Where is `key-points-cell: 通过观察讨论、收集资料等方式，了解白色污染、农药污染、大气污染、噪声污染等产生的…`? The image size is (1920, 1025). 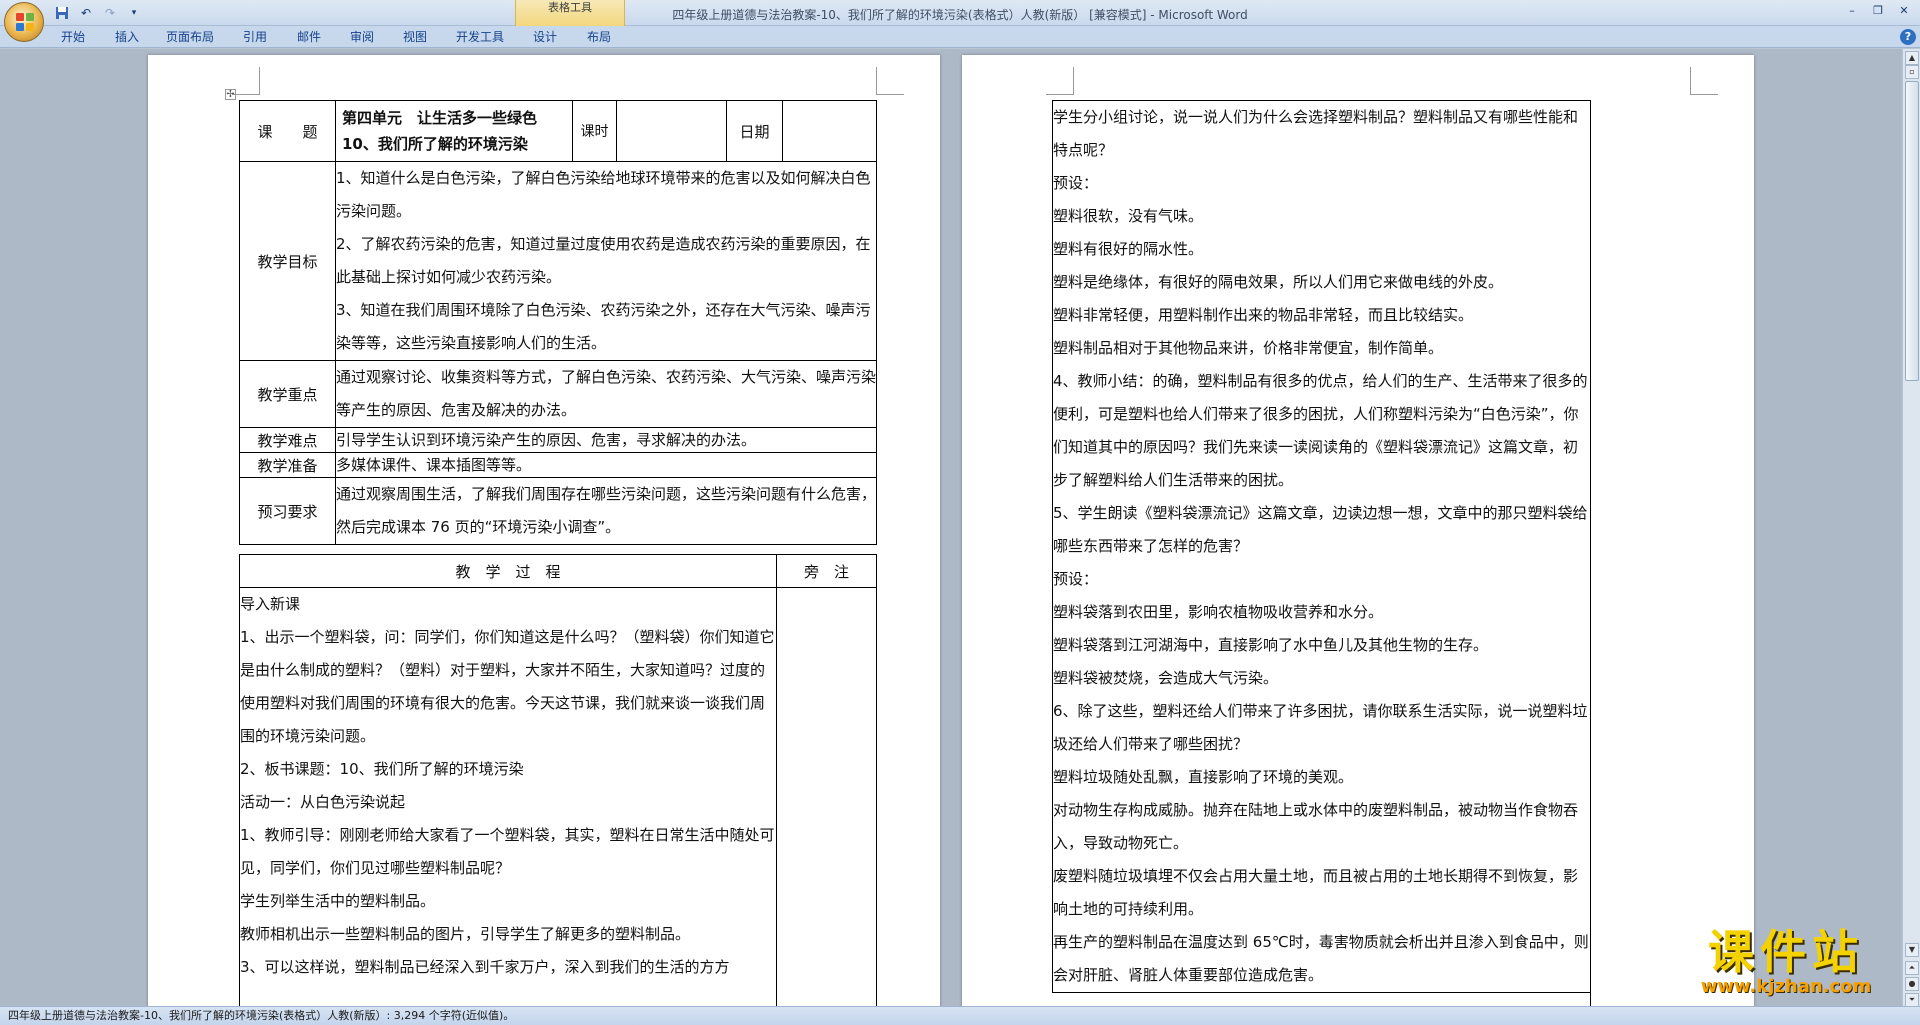
key-points-cell: 通过观察讨论、收集资料等方式，了解白色污染、农药污染、大气污染、噪声污染等产生的… is located at coordinates (606, 394).